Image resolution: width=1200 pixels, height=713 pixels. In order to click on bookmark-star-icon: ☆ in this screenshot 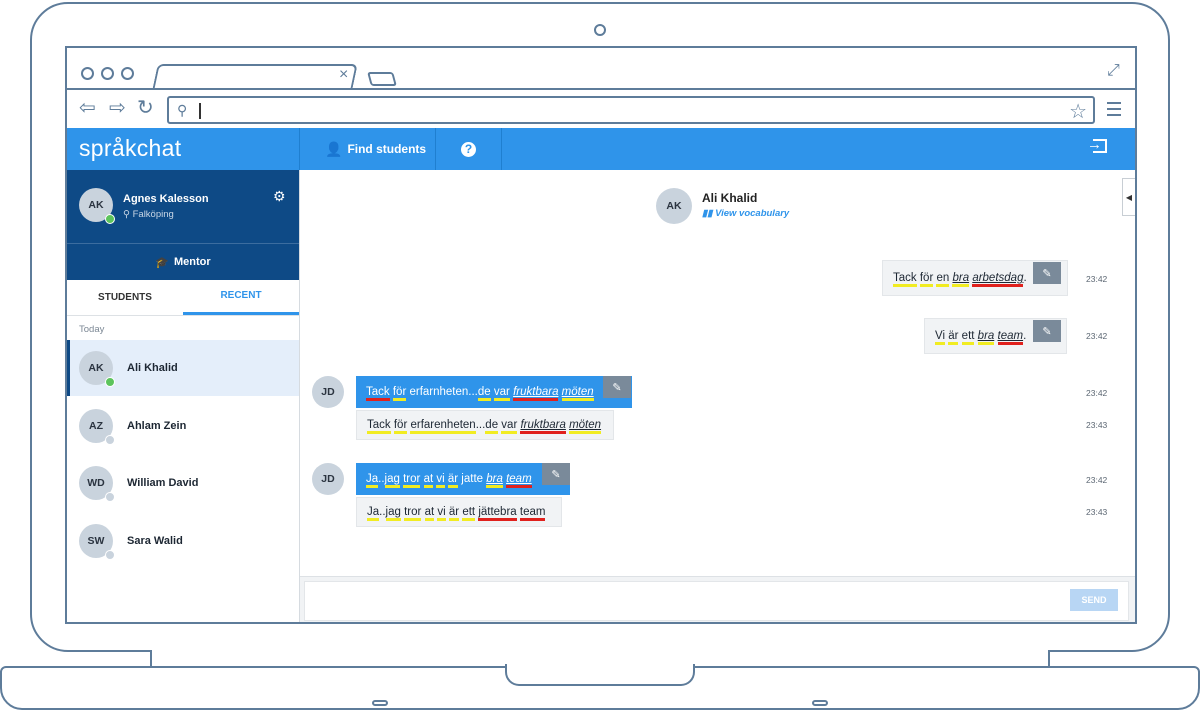, I will do `click(1078, 111)`.